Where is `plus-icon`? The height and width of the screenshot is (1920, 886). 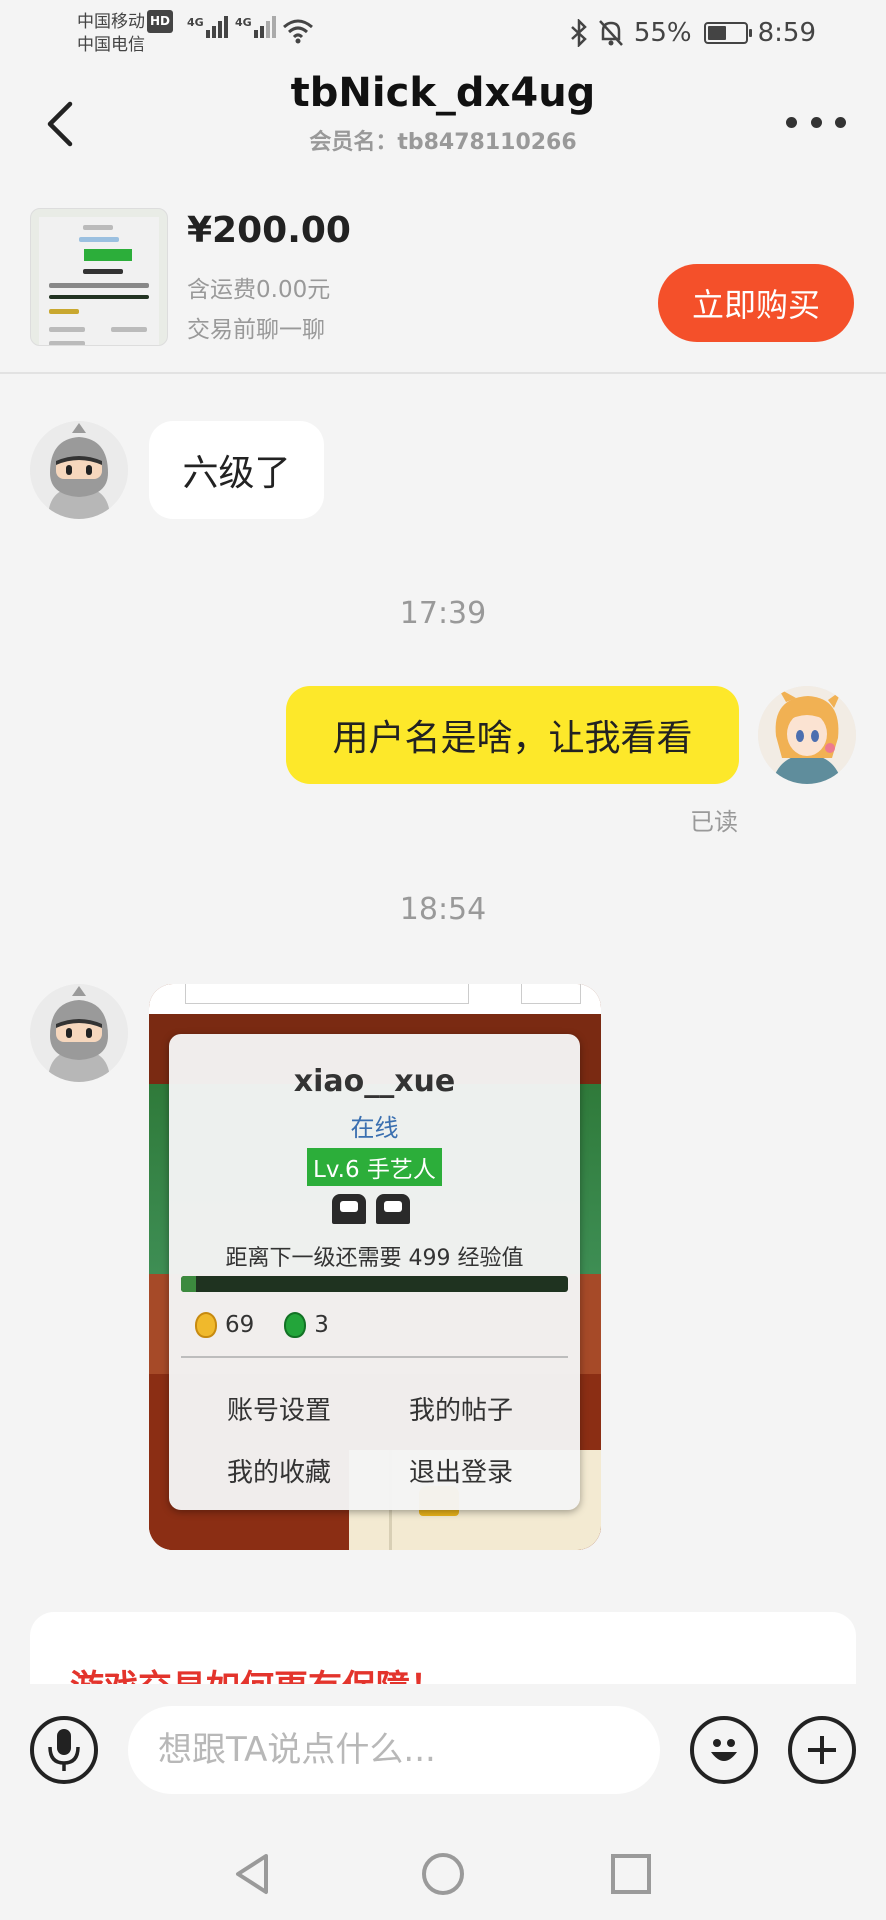 plus-icon is located at coordinates (822, 1750).